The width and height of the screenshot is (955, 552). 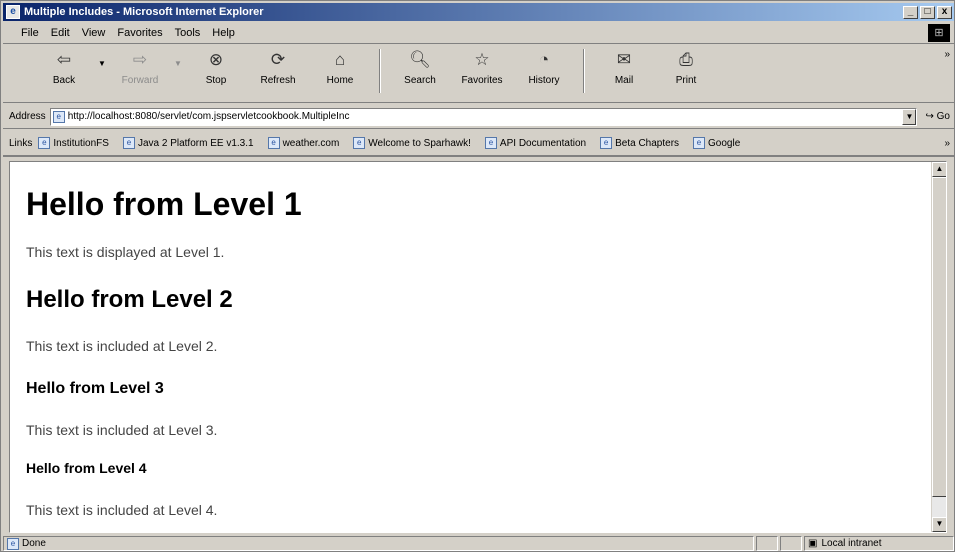 I want to click on back-dropdown: ▼, so click(x=102, y=63).